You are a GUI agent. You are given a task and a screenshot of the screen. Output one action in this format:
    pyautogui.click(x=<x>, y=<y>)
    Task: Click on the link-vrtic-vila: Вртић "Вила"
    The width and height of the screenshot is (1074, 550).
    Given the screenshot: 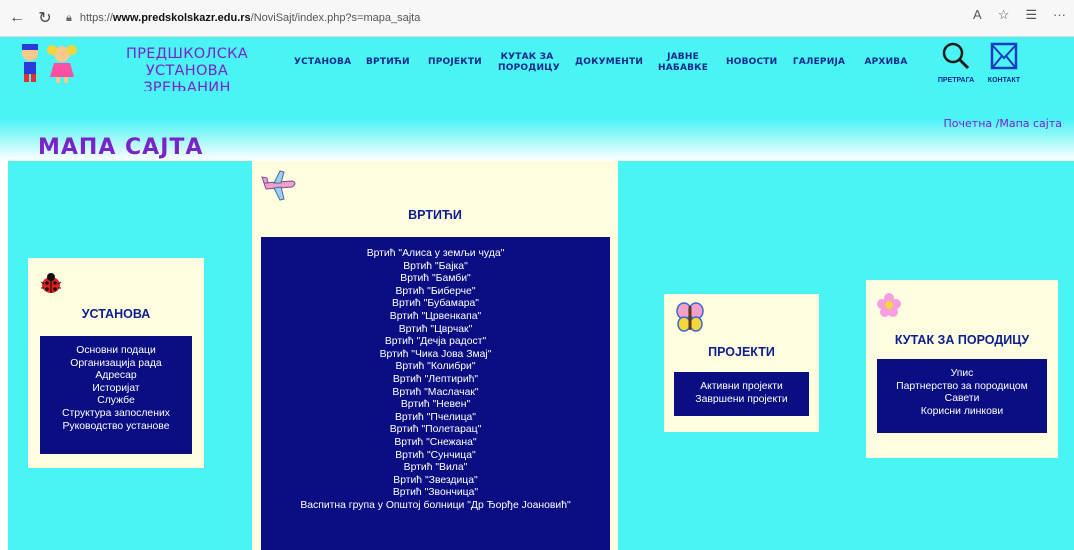 What is the action you would take?
    pyautogui.click(x=435, y=468)
    